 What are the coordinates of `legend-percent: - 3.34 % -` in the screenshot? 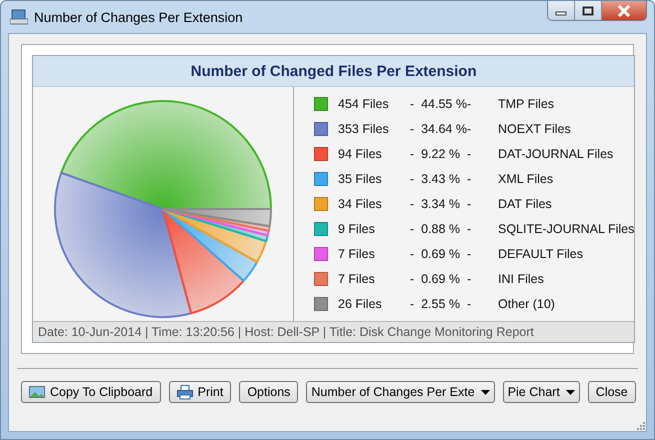 It's located at (441, 204).